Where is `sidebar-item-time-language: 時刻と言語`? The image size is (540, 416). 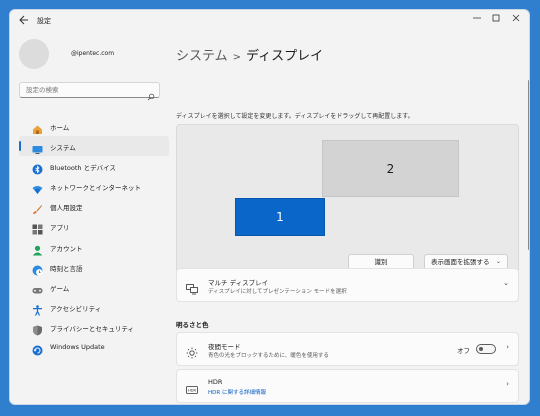 sidebar-item-time-language: 時刻と言語 is located at coordinates (94, 267).